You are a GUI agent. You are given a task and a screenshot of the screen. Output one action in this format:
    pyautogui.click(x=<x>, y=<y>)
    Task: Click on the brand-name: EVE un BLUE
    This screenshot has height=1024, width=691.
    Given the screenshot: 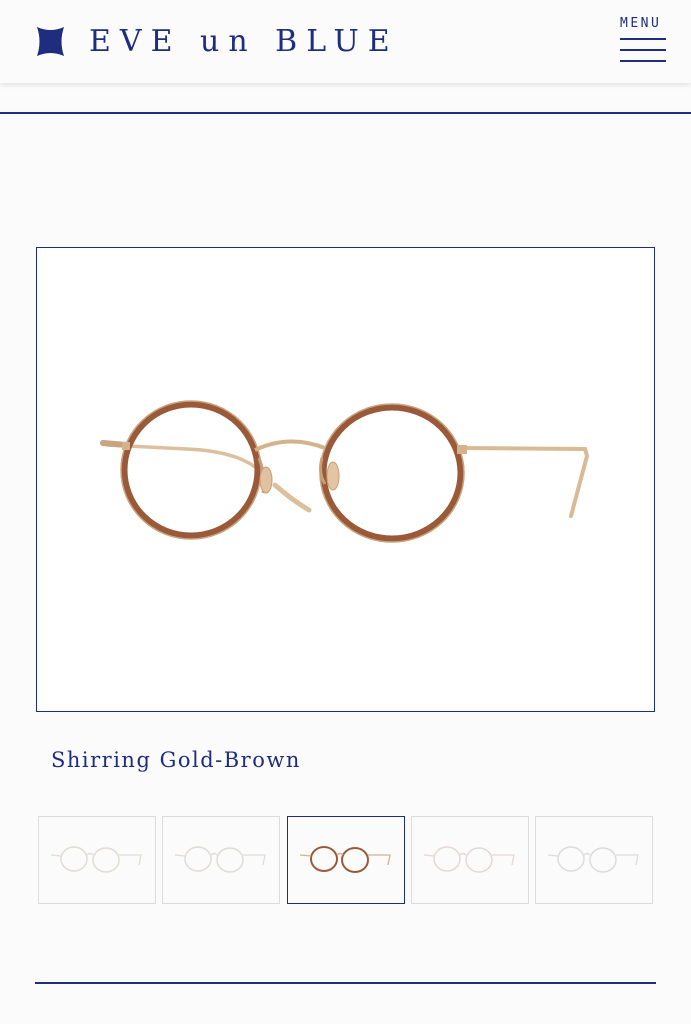 What is the action you would take?
    pyautogui.click(x=244, y=41)
    